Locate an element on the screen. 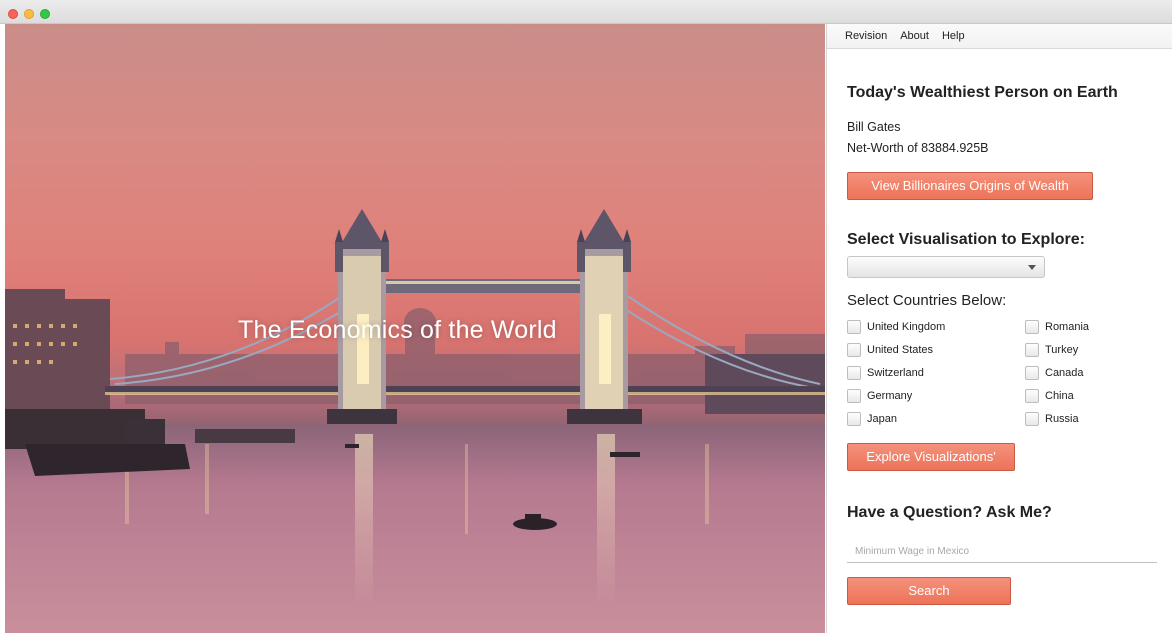 This screenshot has width=1172, height=633. checkbox-label: Romania is located at coordinates (1067, 327).